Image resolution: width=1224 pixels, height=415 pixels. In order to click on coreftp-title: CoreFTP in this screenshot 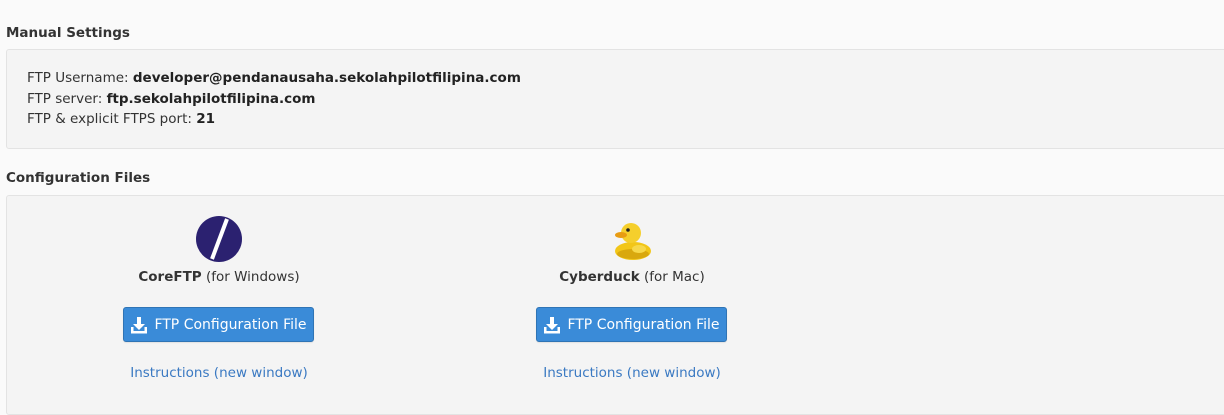, I will do `click(170, 277)`.